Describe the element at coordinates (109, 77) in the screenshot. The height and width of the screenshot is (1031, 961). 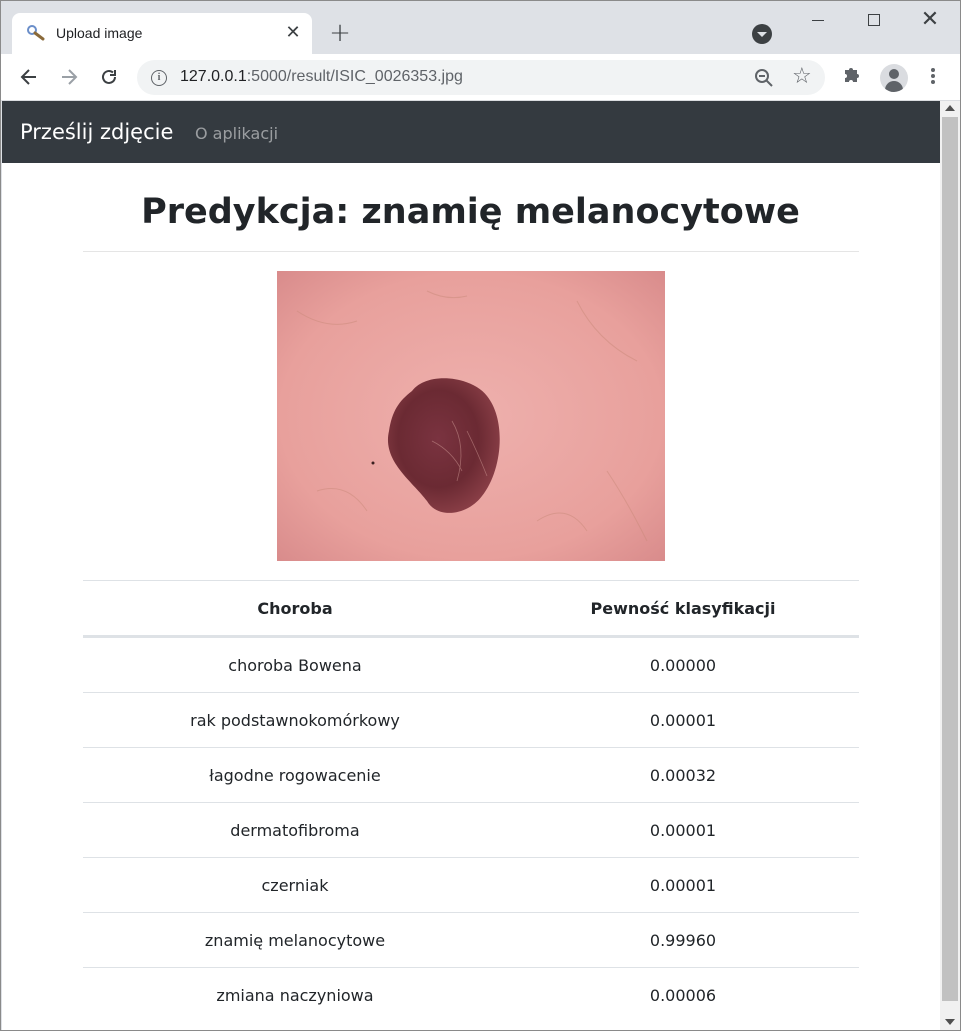
I see `reload-icon` at that location.